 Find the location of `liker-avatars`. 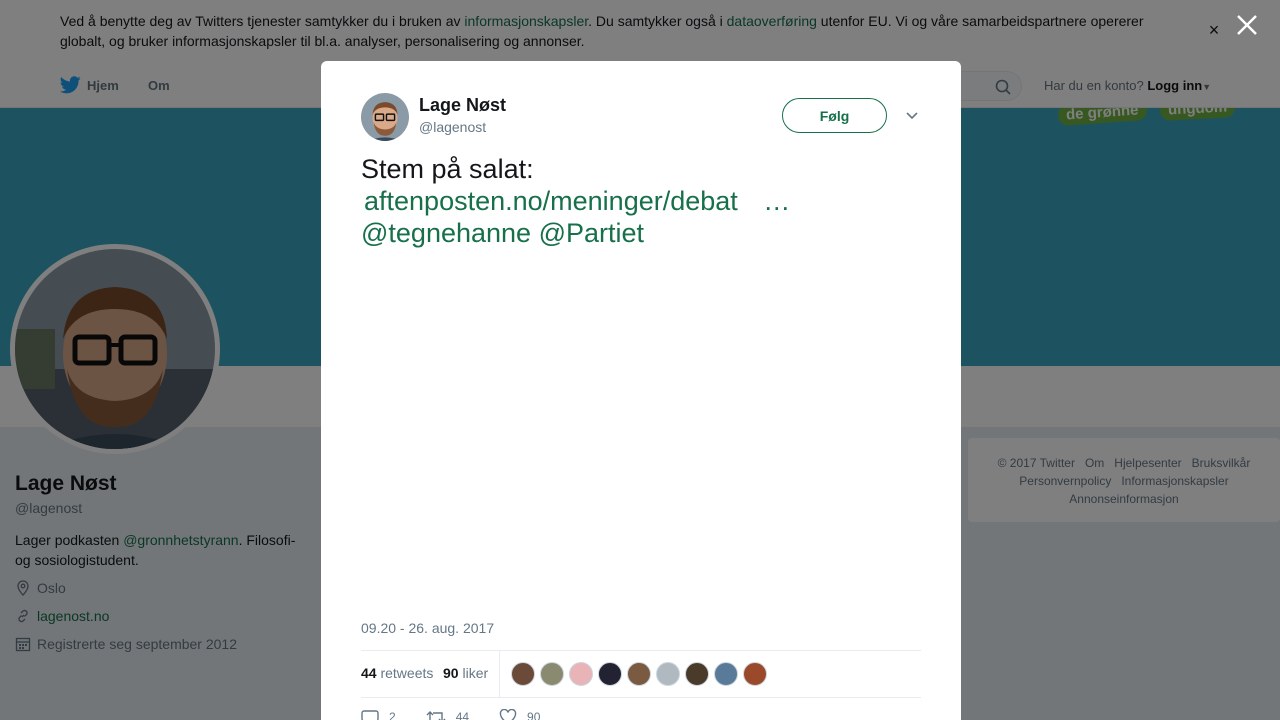

liker-avatars is located at coordinates (641, 674).